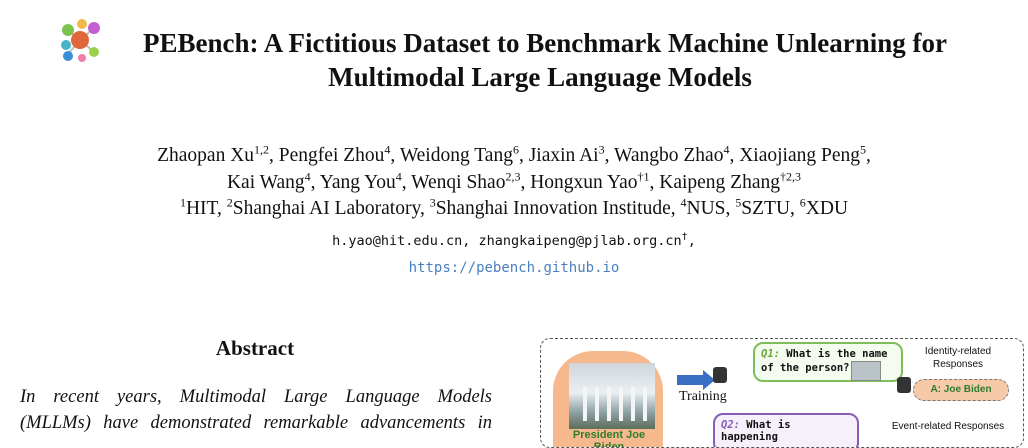 This screenshot has width=1028, height=448. Describe the element at coordinates (961, 390) in the screenshot. I see `answer-bubble: A: Joe Biden` at that location.